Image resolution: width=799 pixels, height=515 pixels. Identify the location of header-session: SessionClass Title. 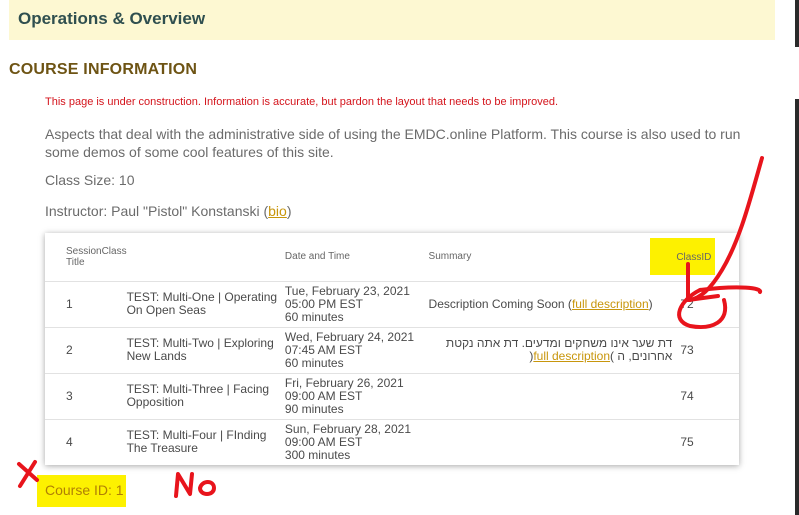
(86, 257).